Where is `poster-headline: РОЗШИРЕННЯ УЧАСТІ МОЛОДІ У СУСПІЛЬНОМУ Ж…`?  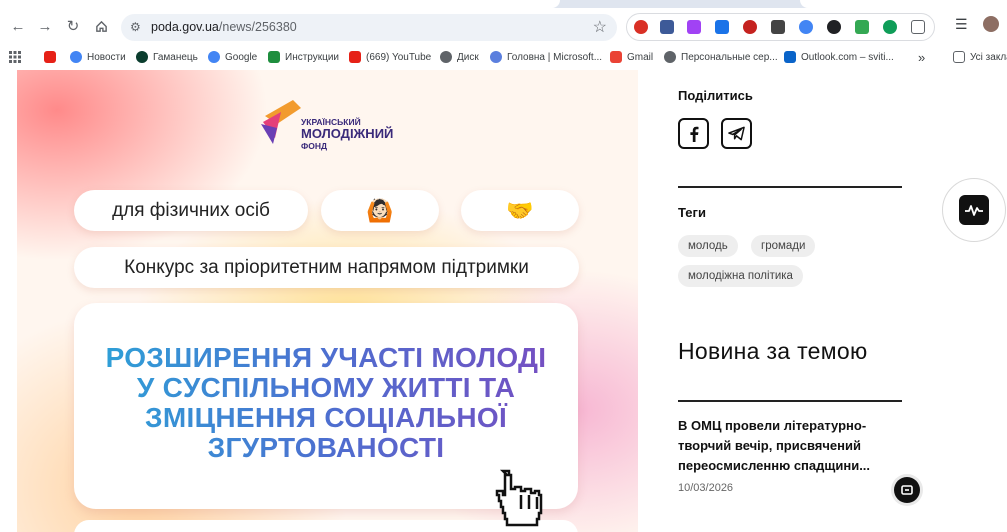
poster-headline: РОЗШИРЕННЯ УЧАСТІ МОЛОДІ У СУСПІЛЬНОМУ Ж… is located at coordinates (326, 403).